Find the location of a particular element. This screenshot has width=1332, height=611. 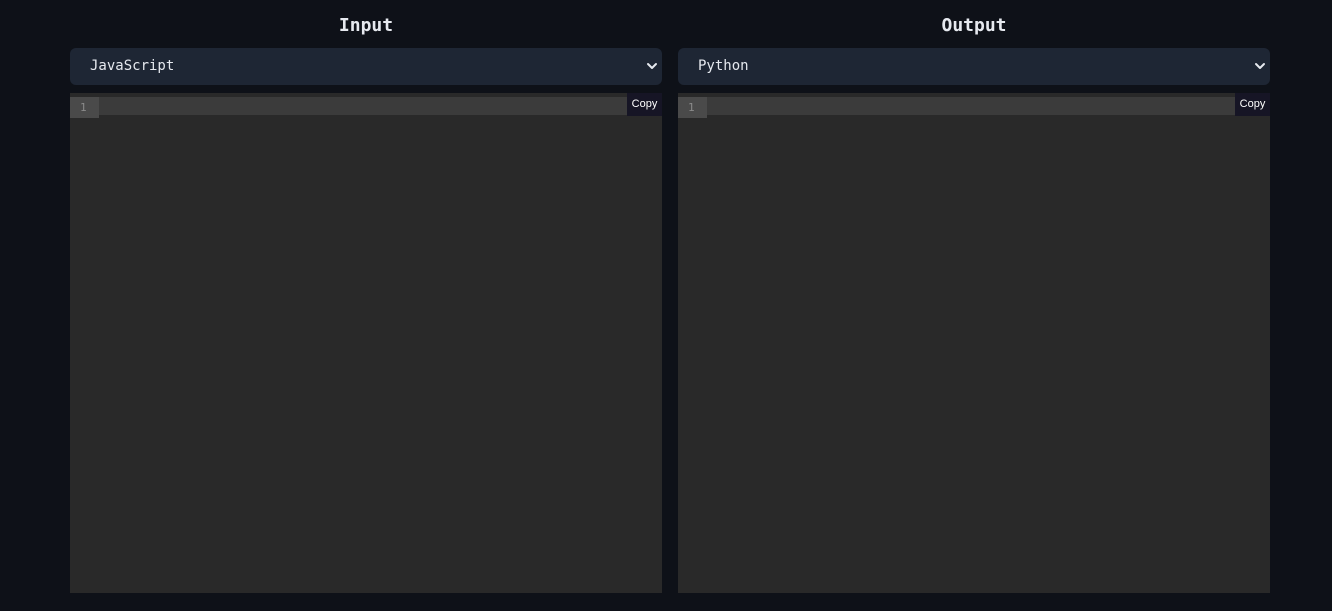

input-language-value: JavaScript is located at coordinates (132, 66).